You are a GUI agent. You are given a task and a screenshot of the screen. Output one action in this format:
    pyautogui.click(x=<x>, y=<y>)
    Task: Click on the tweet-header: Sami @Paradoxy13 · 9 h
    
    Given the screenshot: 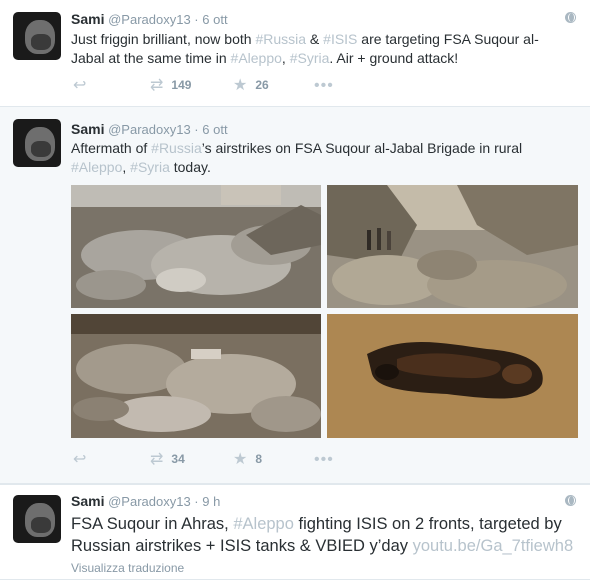 What is the action you would take?
    pyautogui.click(x=145, y=501)
    